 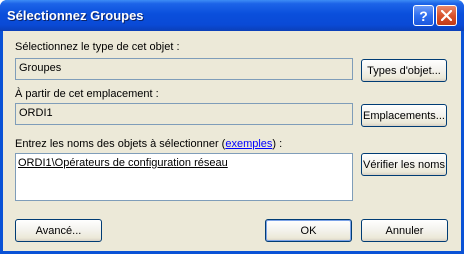 I want to click on title-bar: Sélectionnez Groupes ?, so click(x=232, y=15).